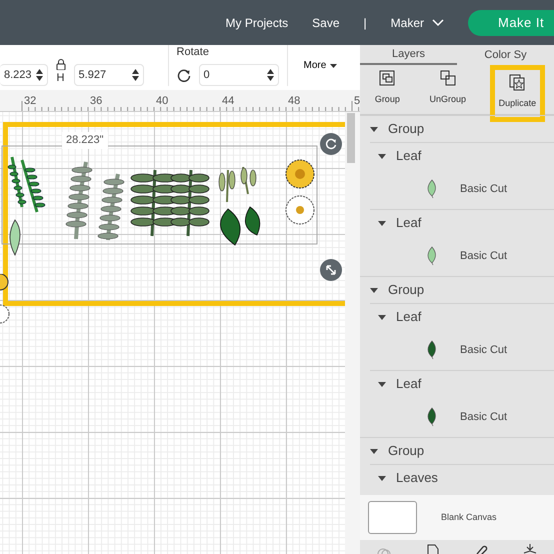 This screenshot has width=554, height=554. I want to click on rotate-handle, so click(331, 144).